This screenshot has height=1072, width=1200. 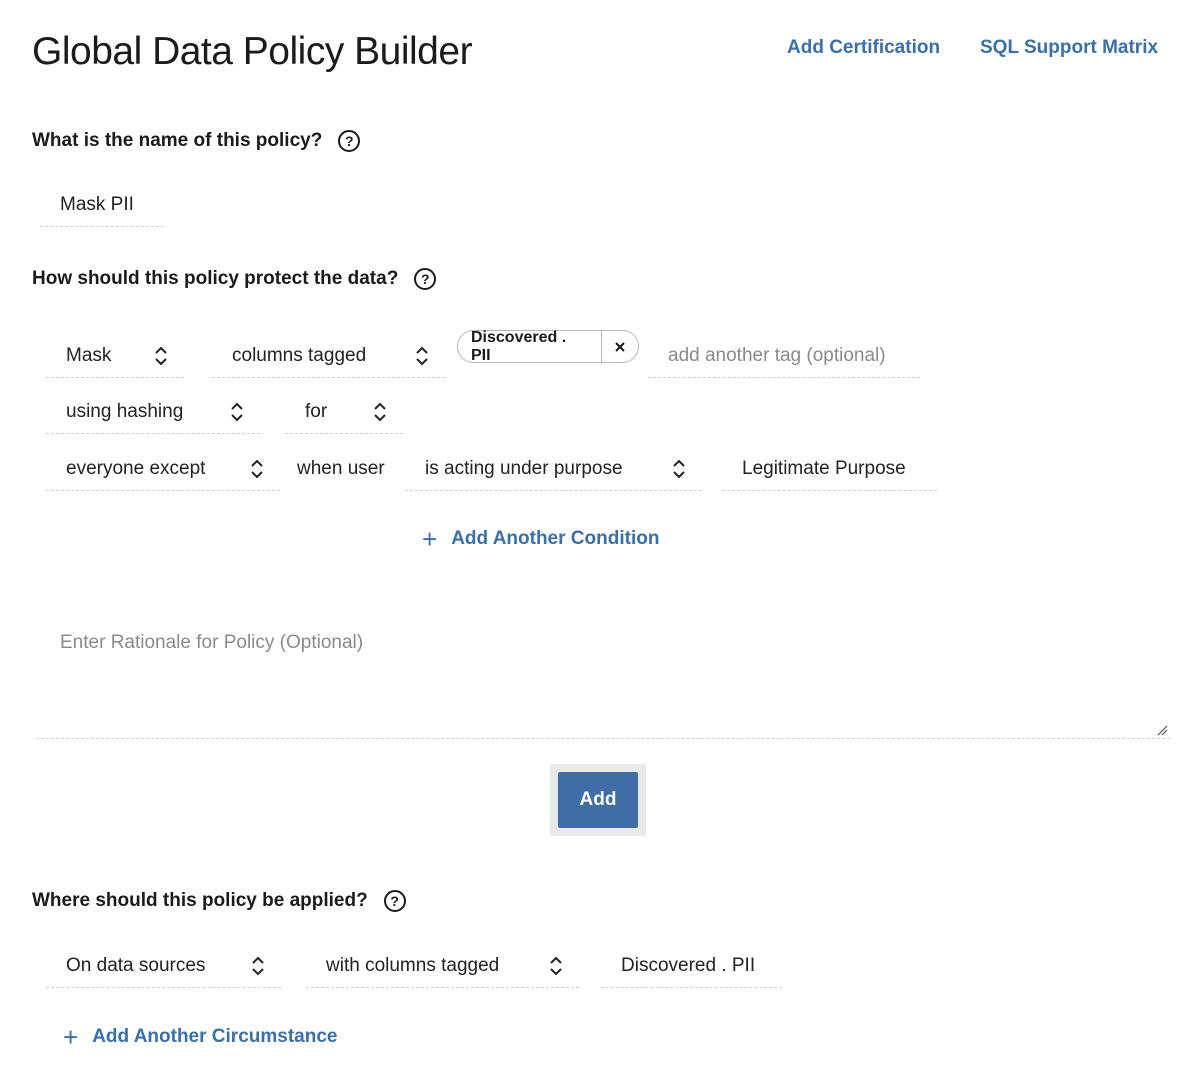 What do you see at coordinates (200, 900) in the screenshot?
I see `apply-question-label: Where should this policy be applied?` at bounding box center [200, 900].